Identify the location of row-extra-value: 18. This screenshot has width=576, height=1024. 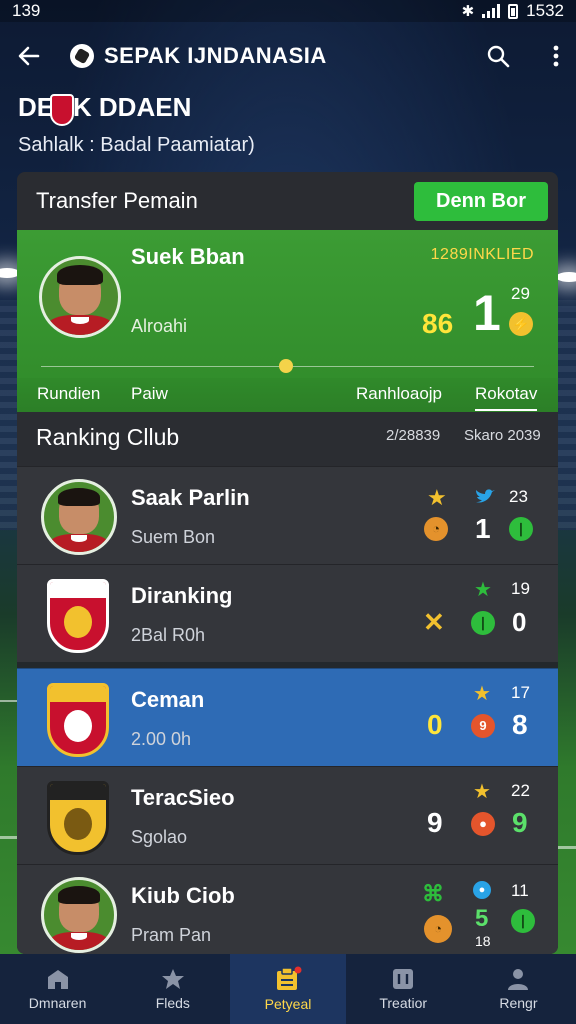
(483, 941).